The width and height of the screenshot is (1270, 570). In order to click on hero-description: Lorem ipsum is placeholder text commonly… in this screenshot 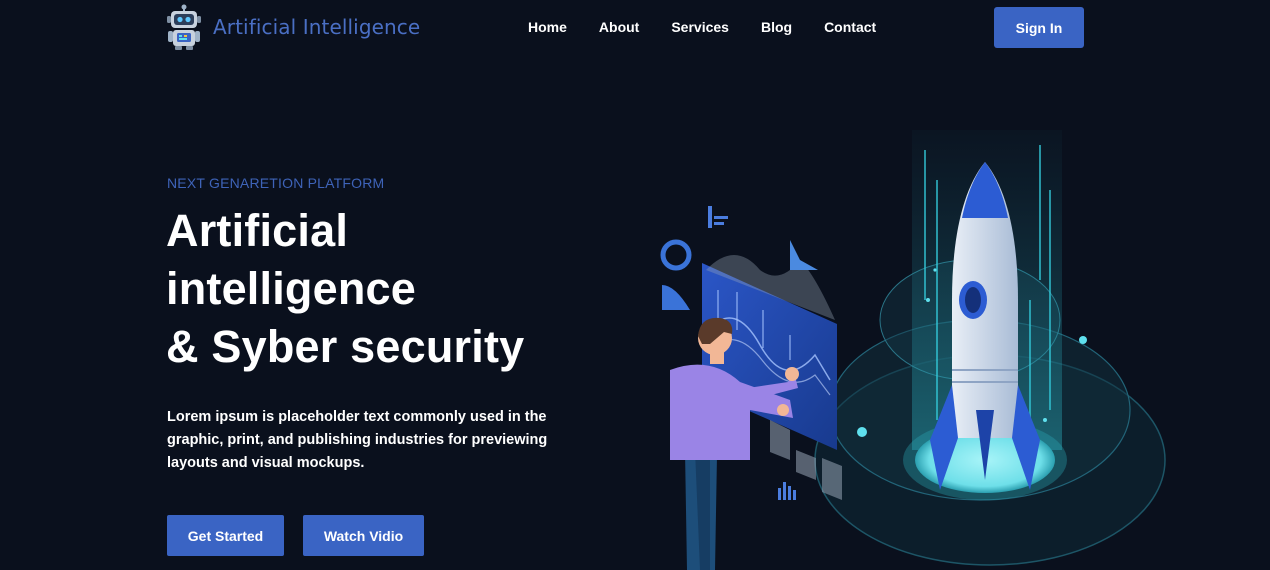, I will do `click(357, 440)`.